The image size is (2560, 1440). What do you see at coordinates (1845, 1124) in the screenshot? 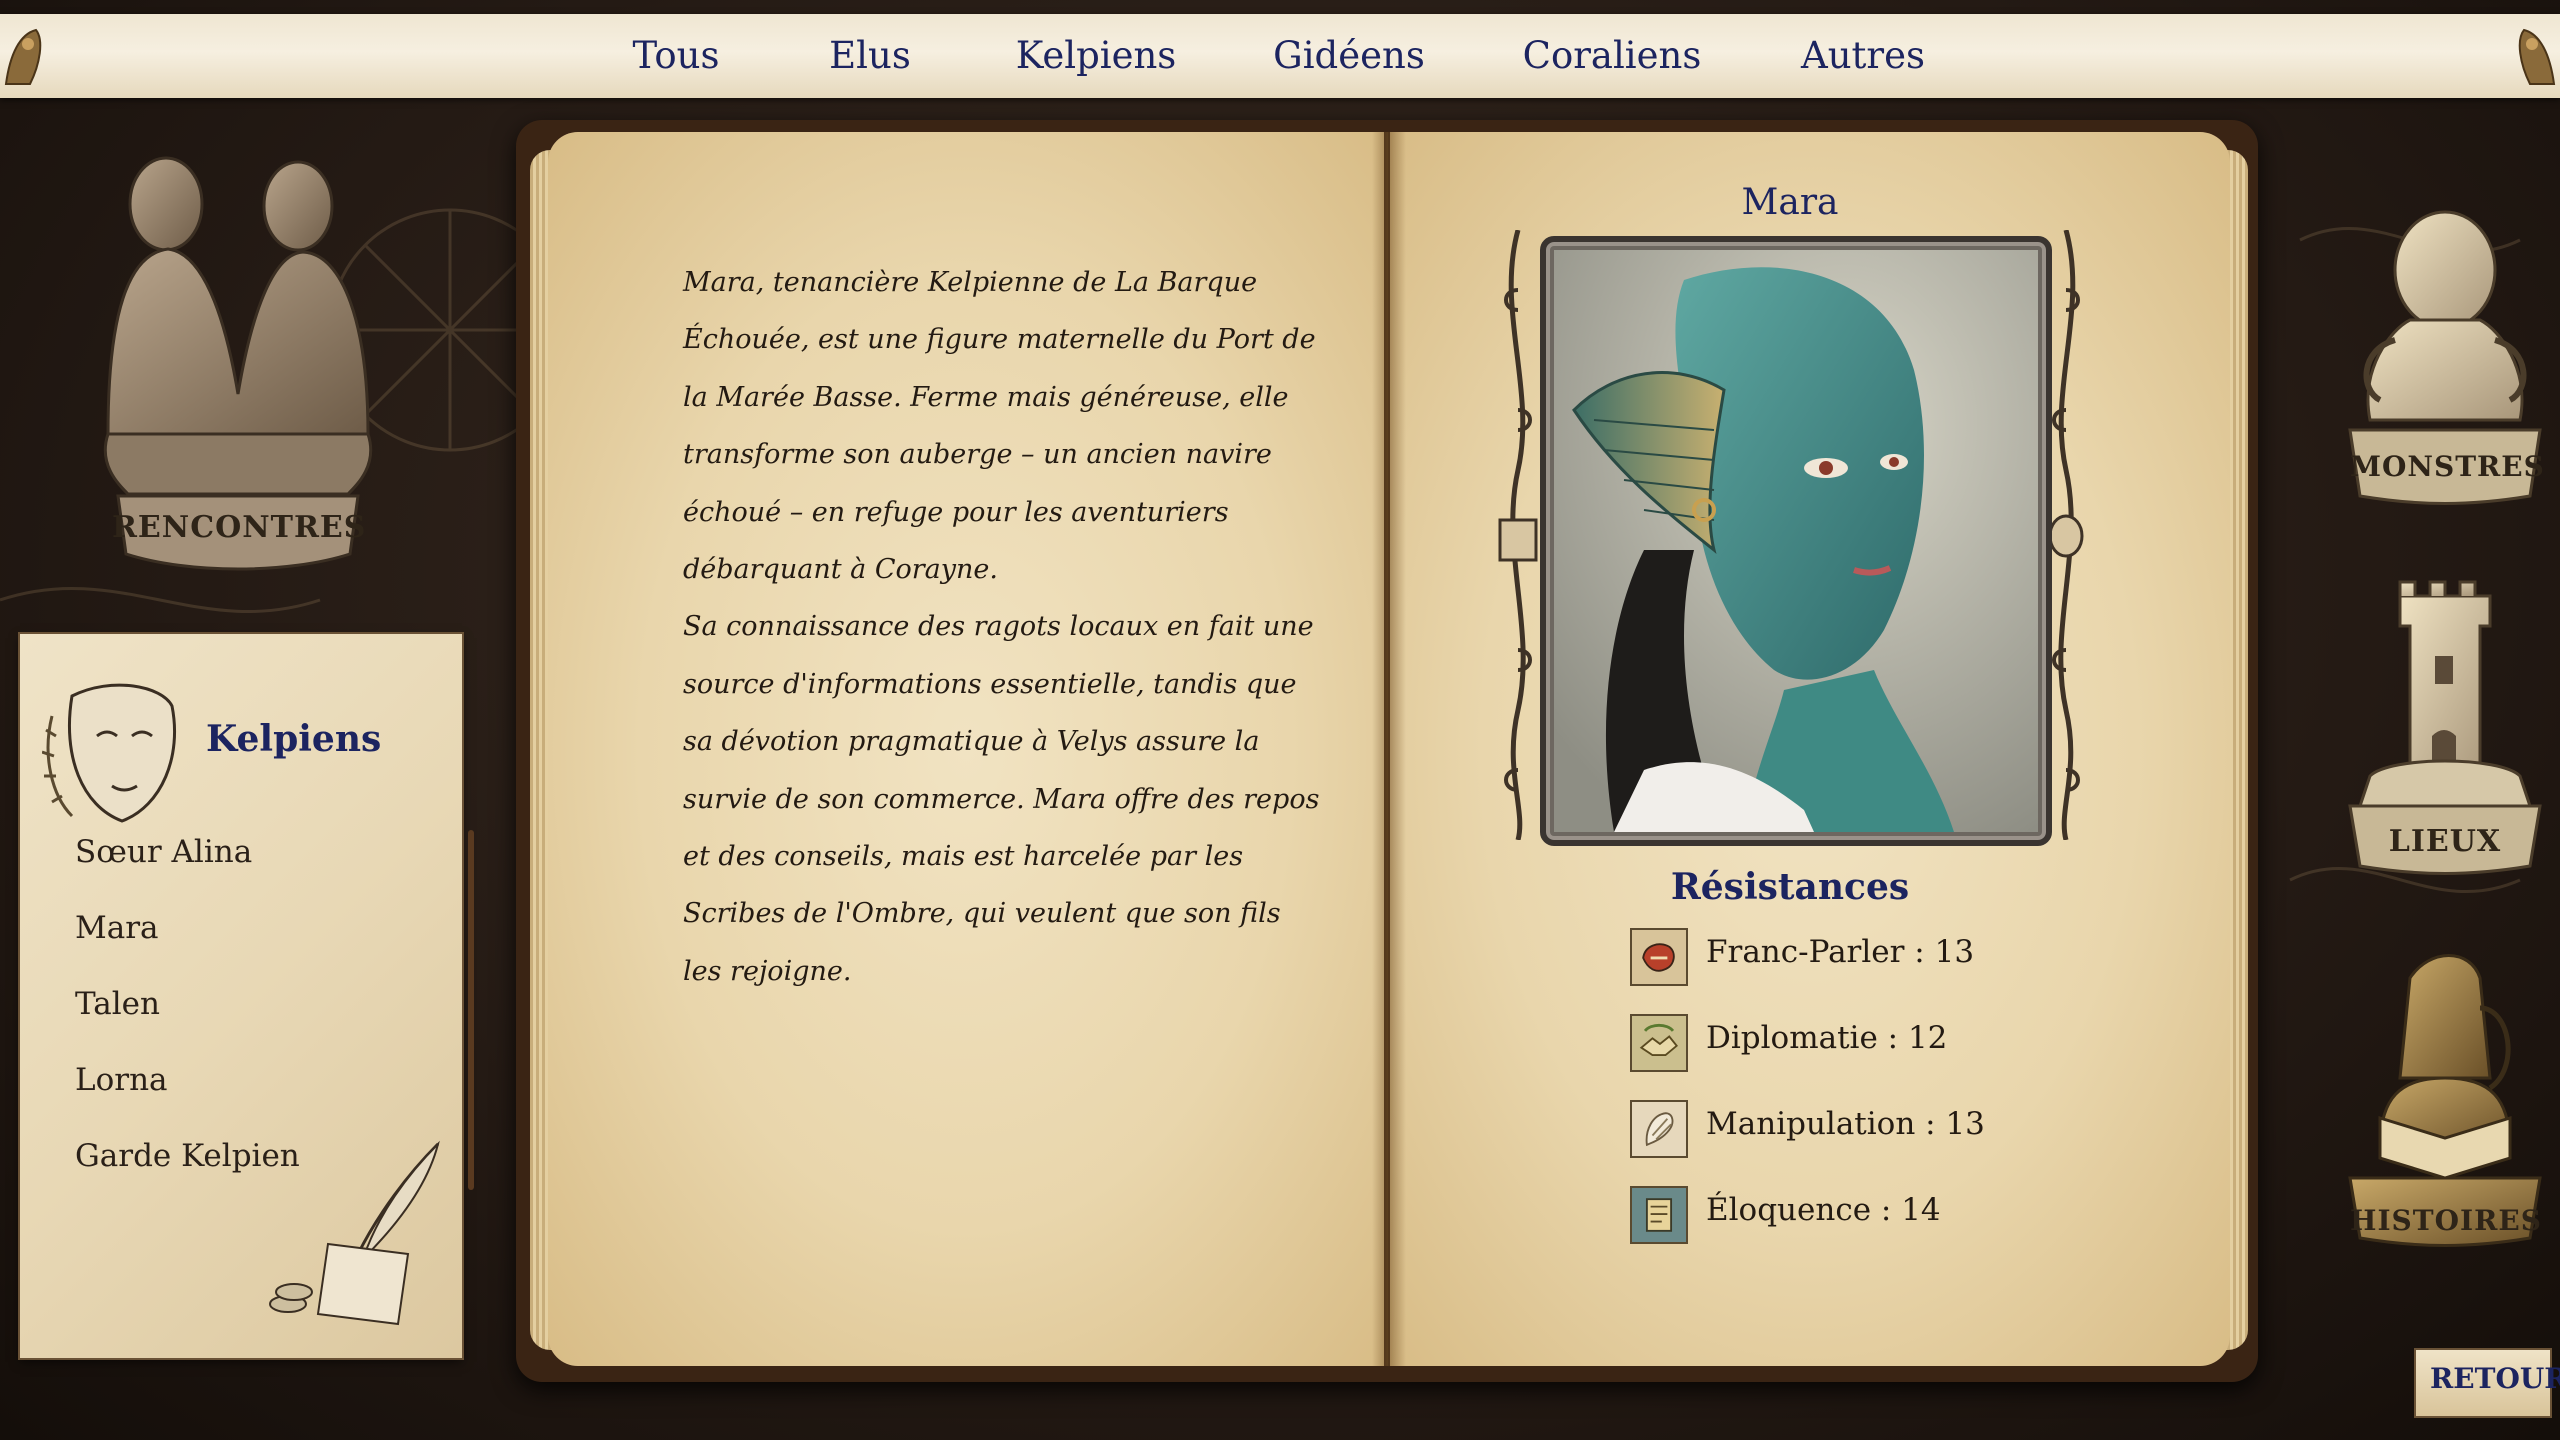
I see `resistance-label: Manipulation : 13` at bounding box center [1845, 1124].